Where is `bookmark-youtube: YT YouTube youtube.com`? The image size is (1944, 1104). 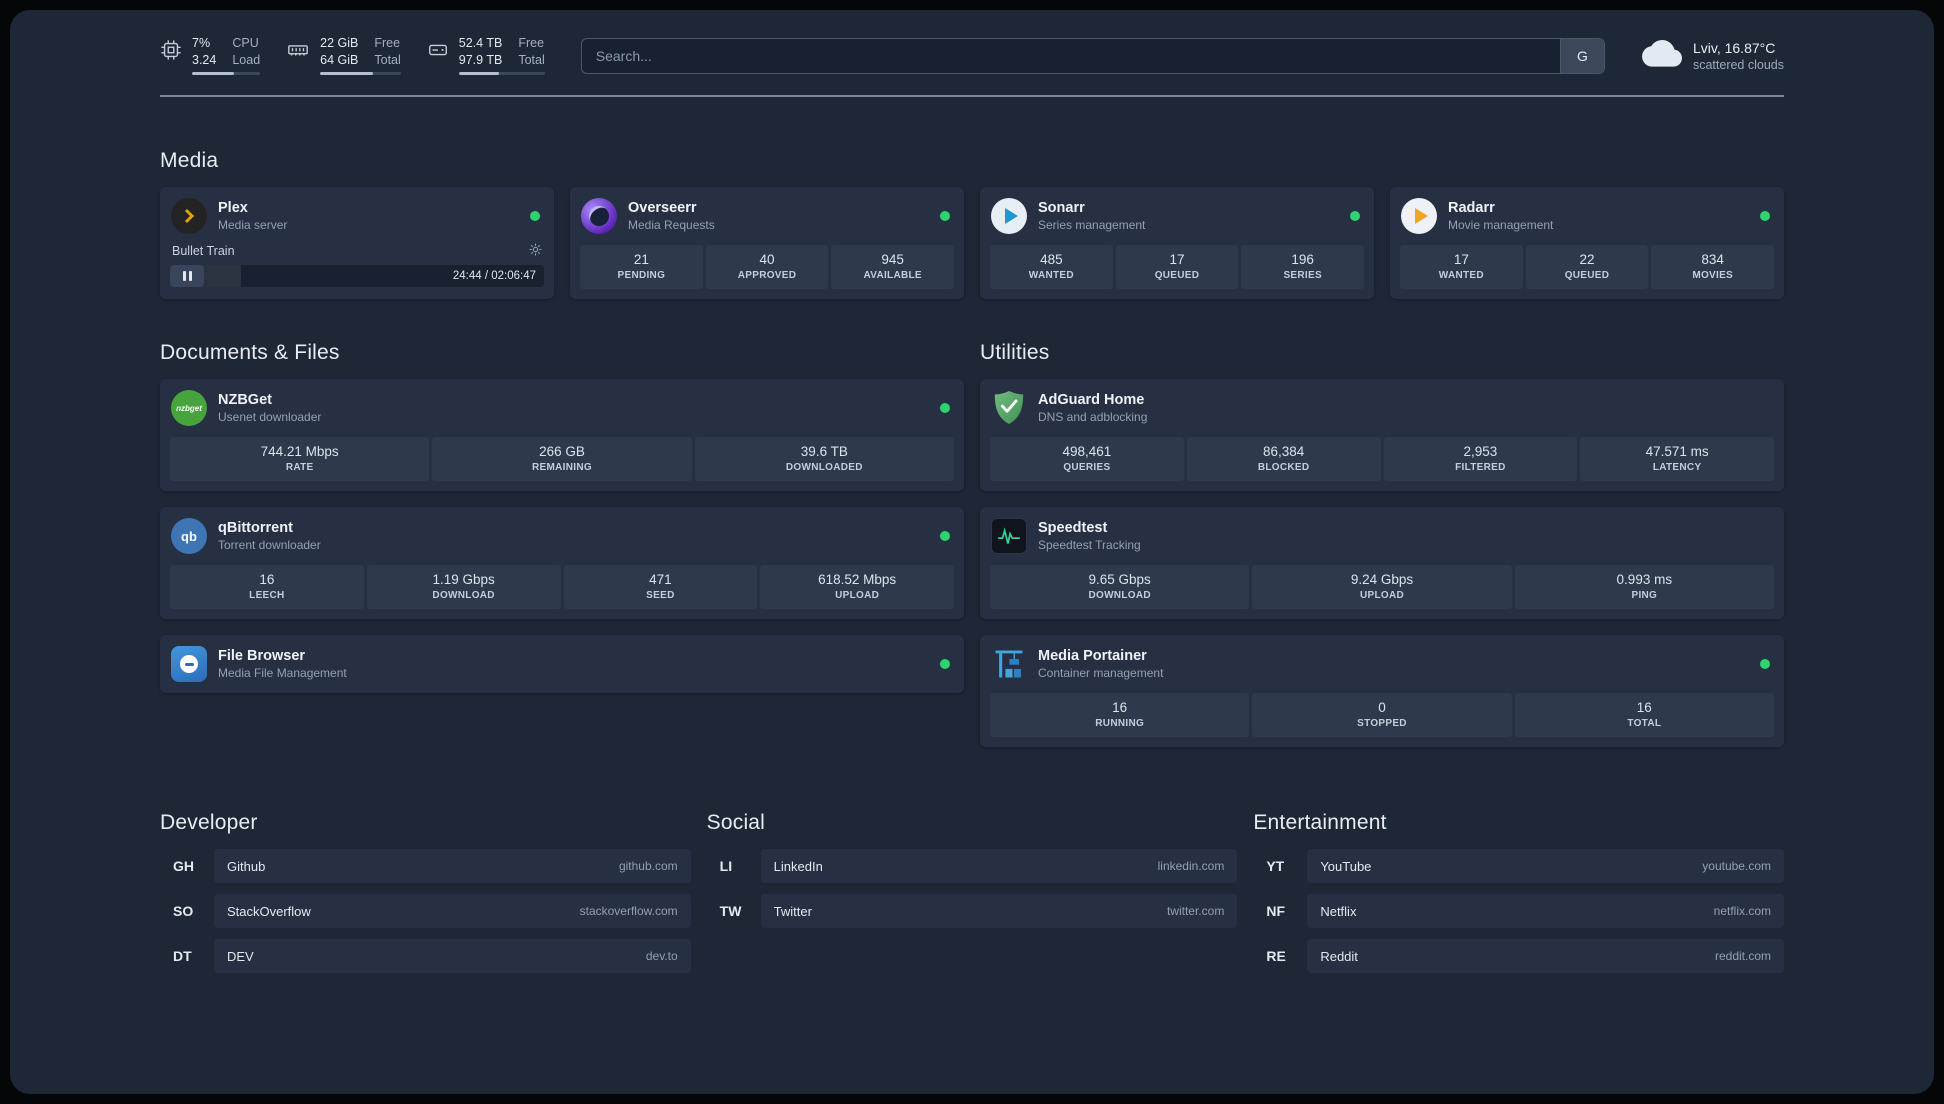
bookmark-youtube: YT YouTube youtube.com is located at coordinates (1518, 866).